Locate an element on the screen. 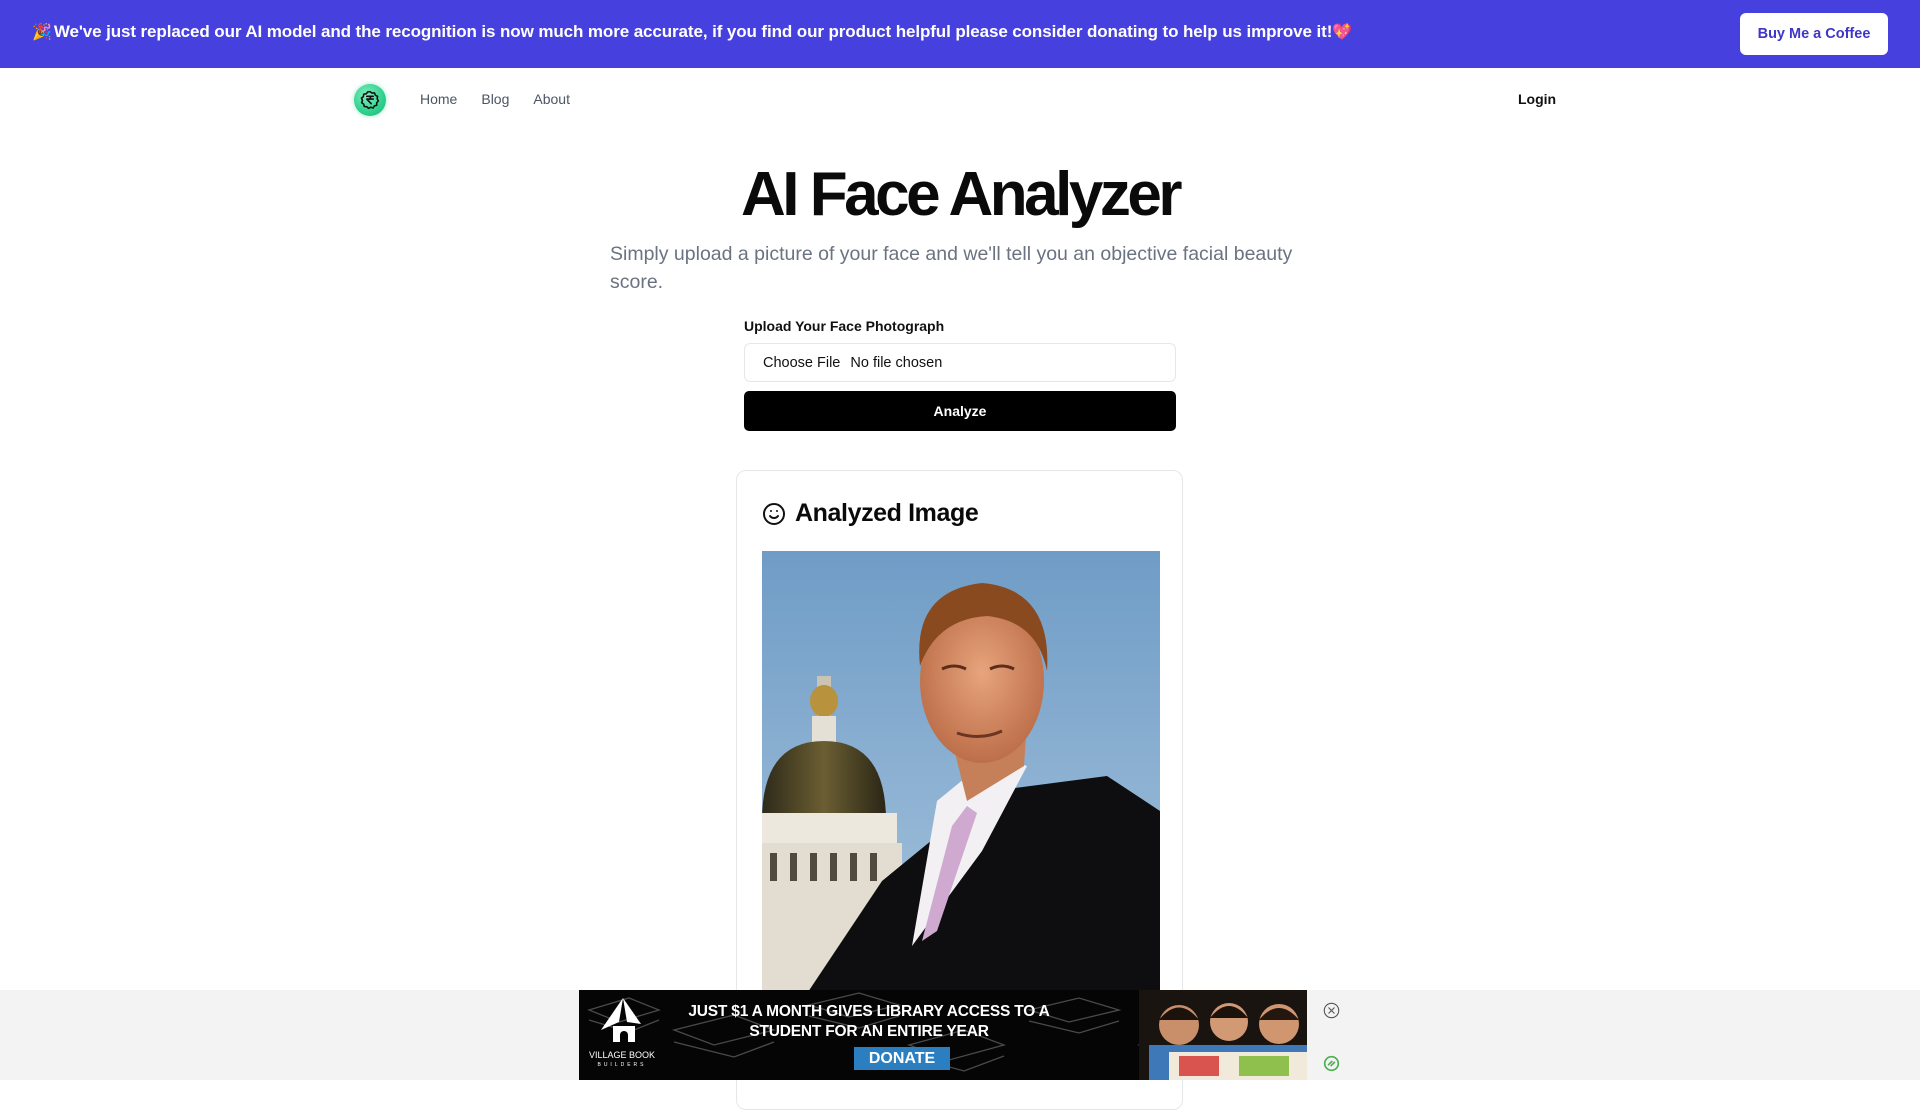  choose-file-button: Choose File is located at coordinates (801, 363).